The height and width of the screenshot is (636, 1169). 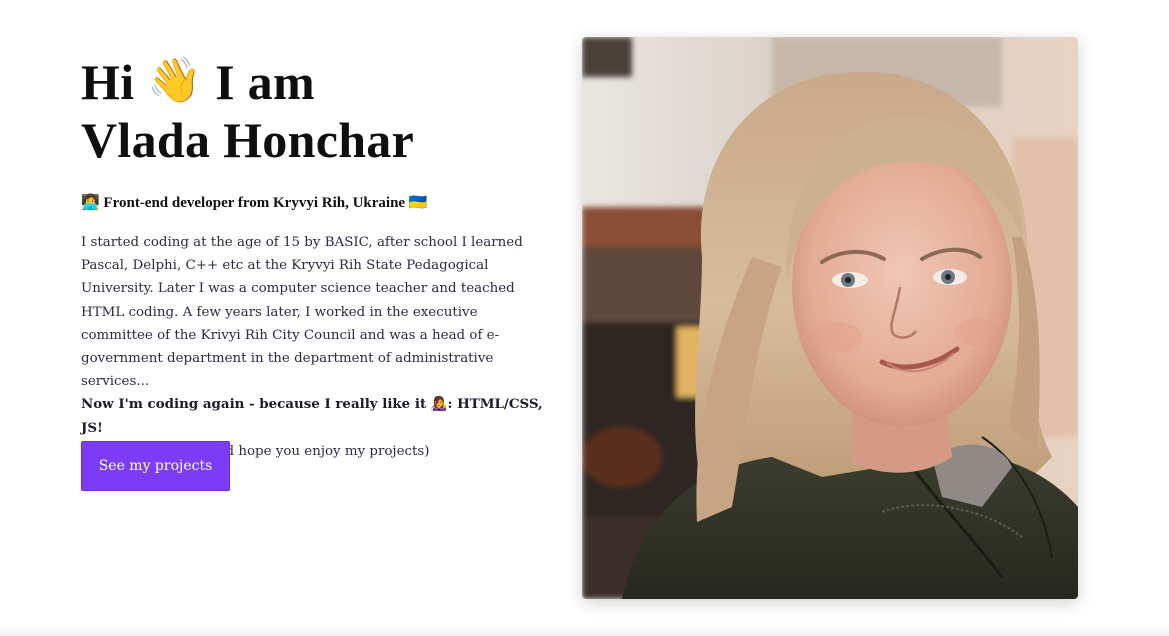 What do you see at coordinates (584, 631) in the screenshot?
I see `page-bottom-divider` at bounding box center [584, 631].